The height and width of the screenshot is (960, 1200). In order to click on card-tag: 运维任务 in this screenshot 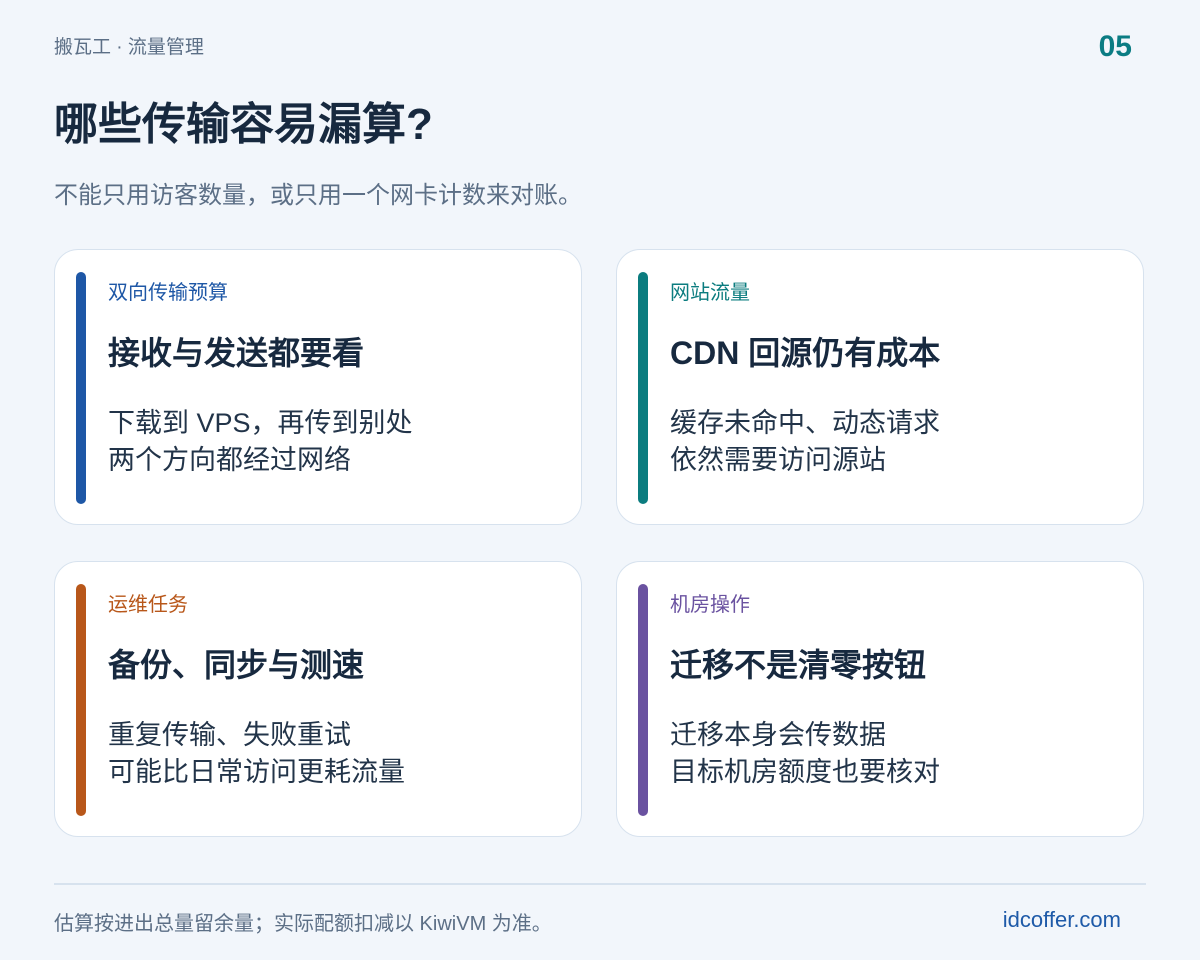, I will do `click(148, 605)`.